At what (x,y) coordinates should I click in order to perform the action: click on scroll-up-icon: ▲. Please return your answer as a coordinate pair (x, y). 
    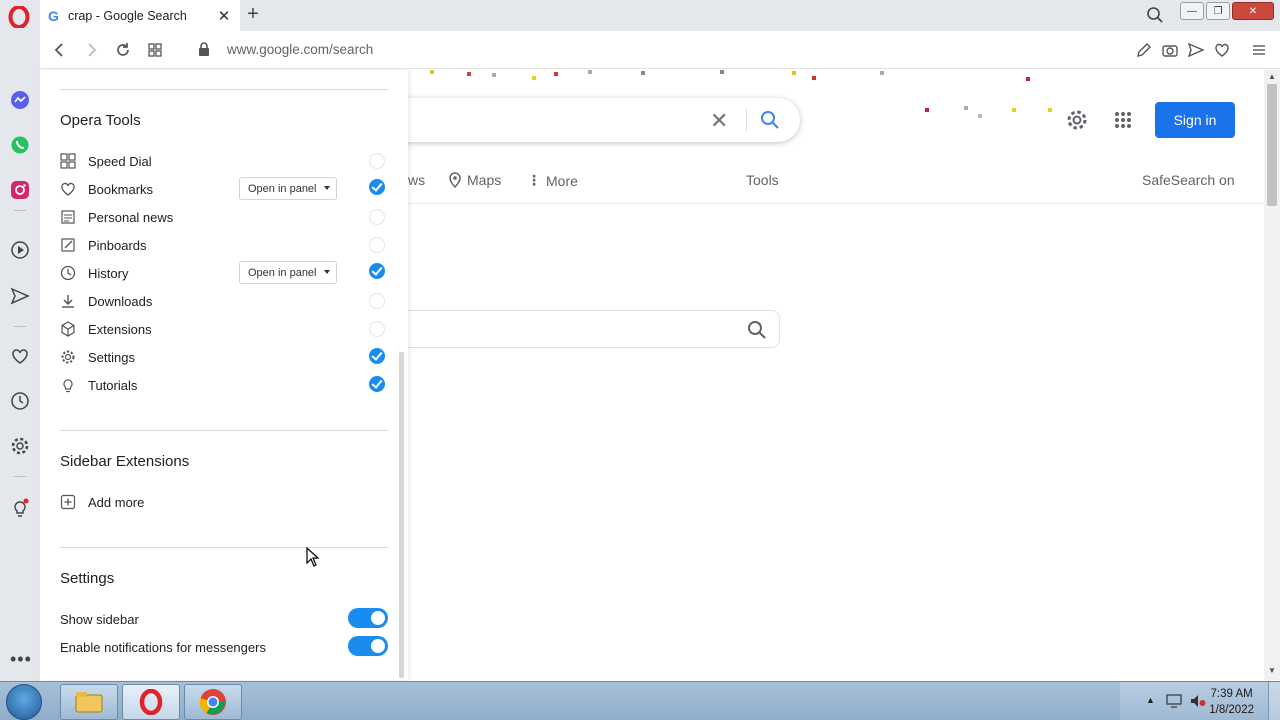
    Looking at the image, I should click on (1272, 76).